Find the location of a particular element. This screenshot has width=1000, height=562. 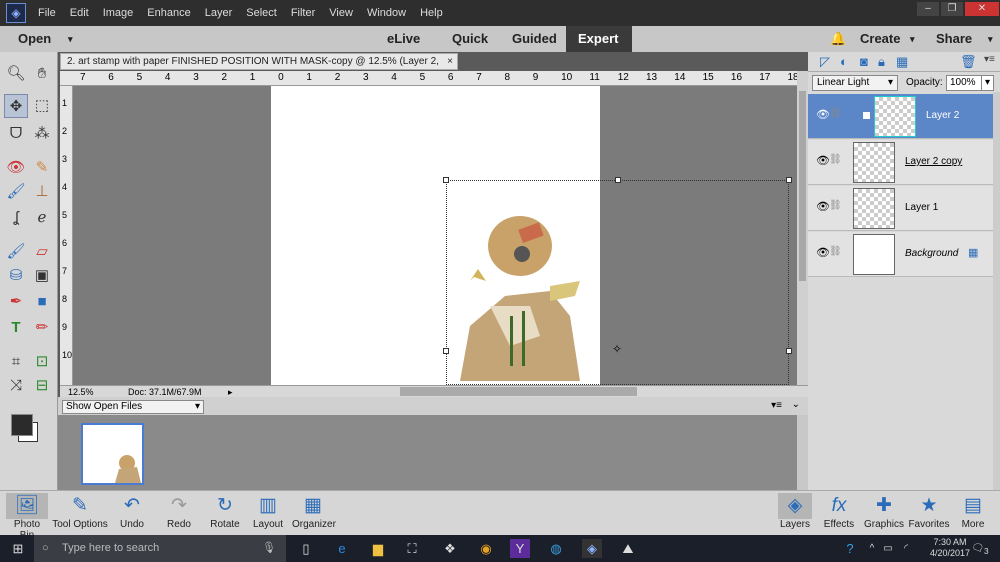

gradient-tool-icon: ▣ is located at coordinates (42, 276).